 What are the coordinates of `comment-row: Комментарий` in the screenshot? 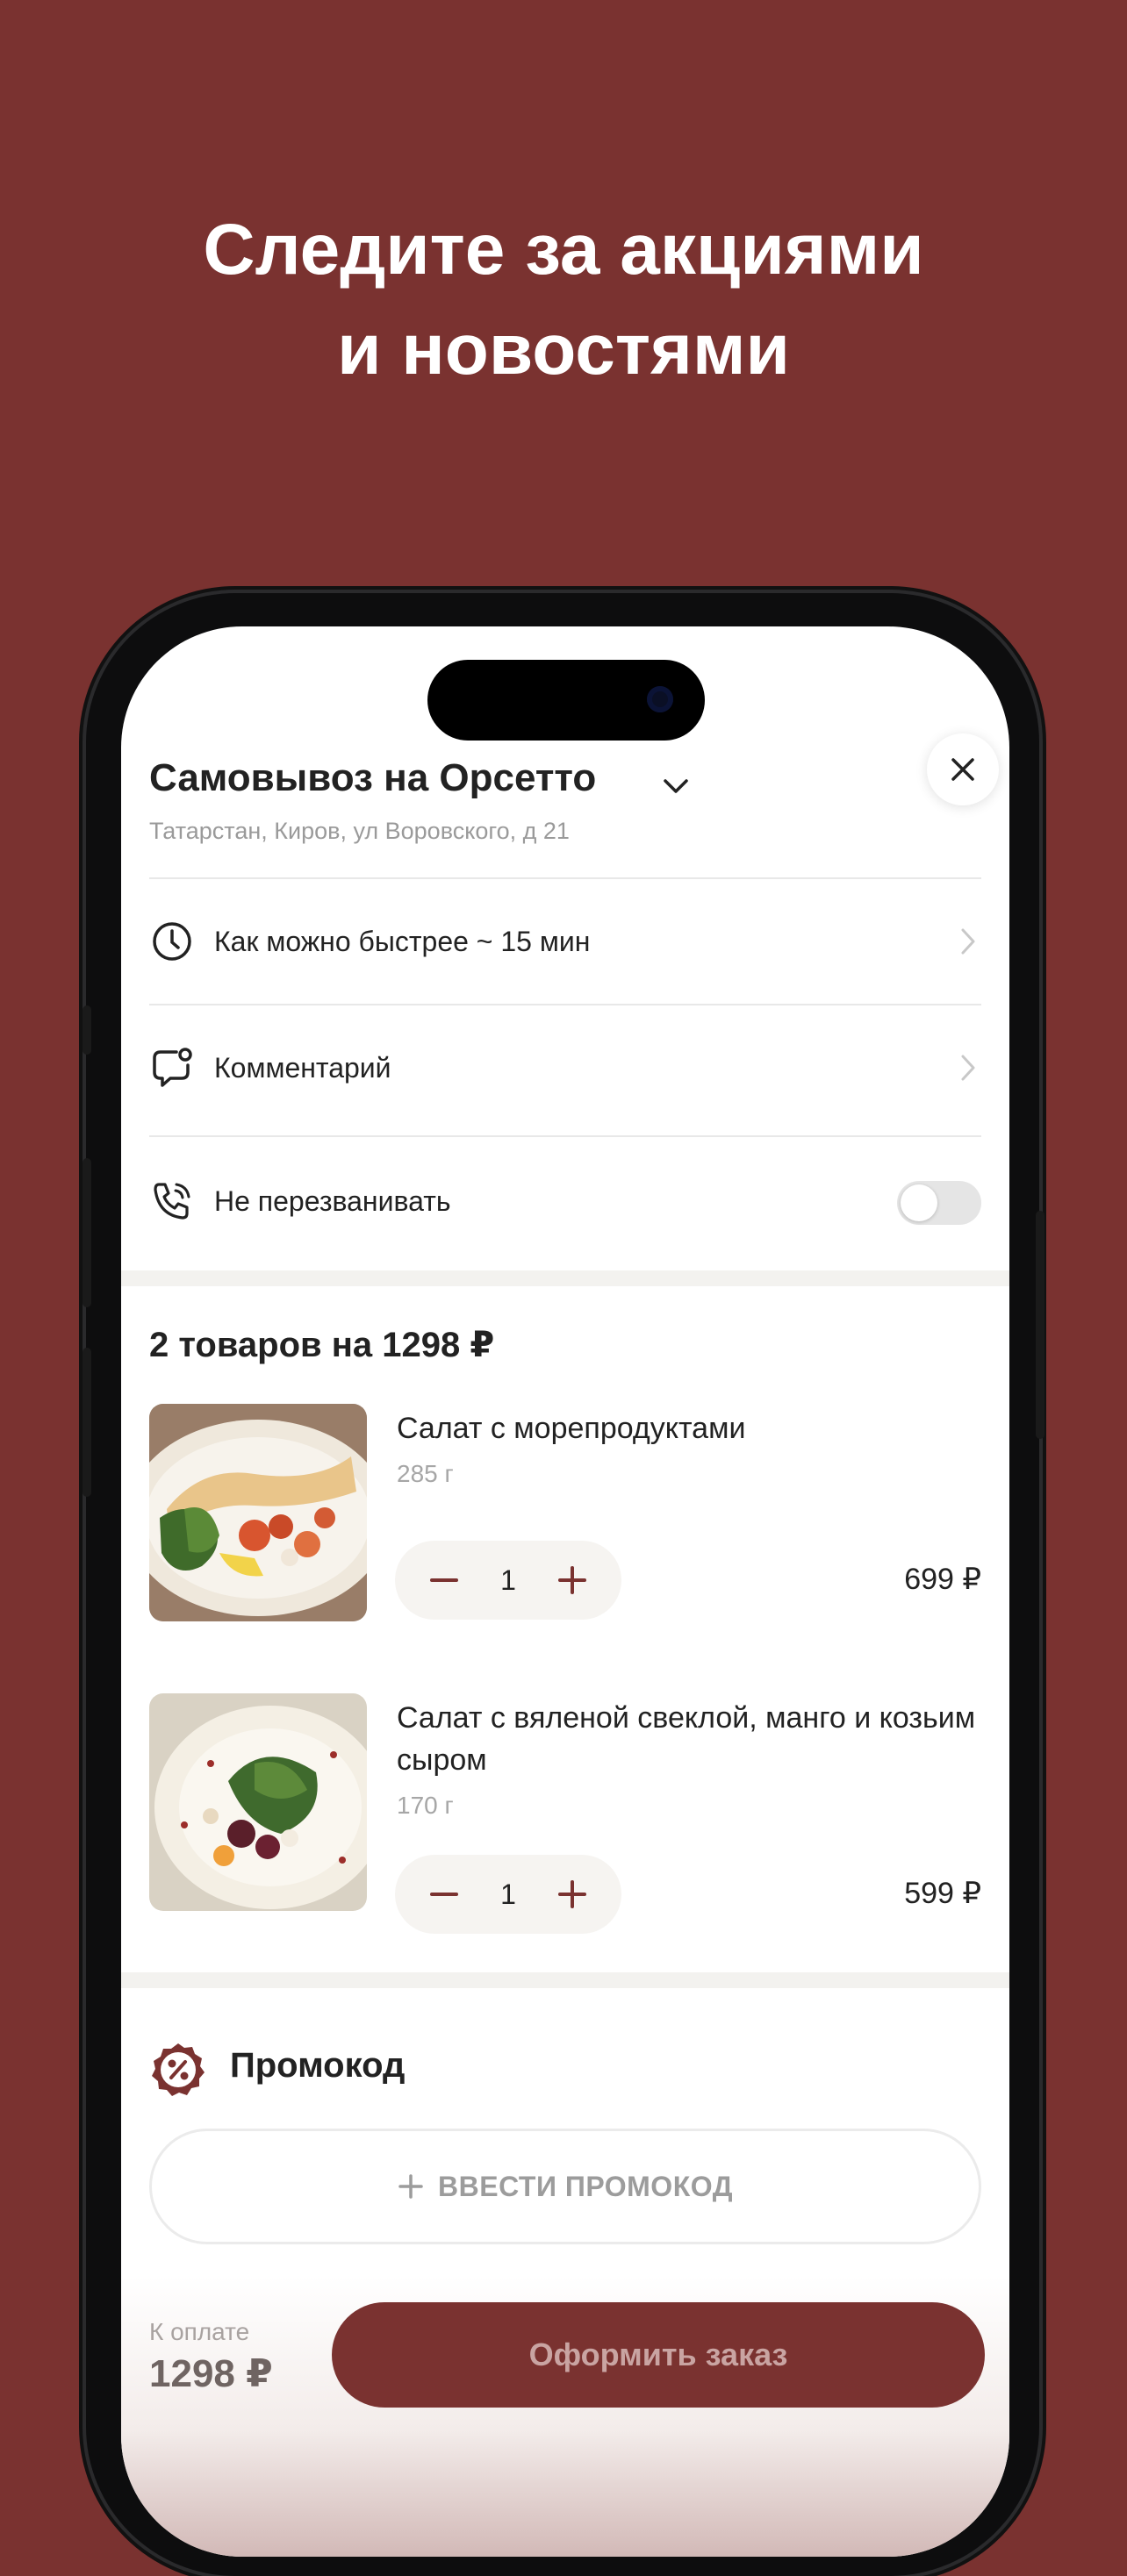 It's located at (565, 1067).